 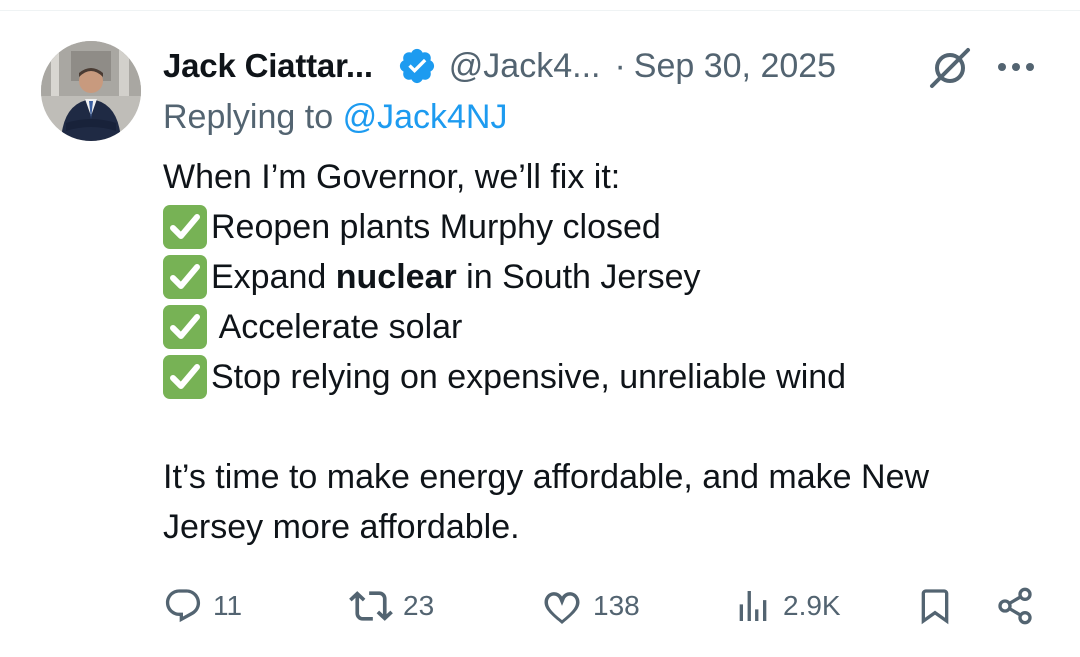 What do you see at coordinates (425, 117) in the screenshot?
I see `reply-mention-link: @Jack4NJ` at bounding box center [425, 117].